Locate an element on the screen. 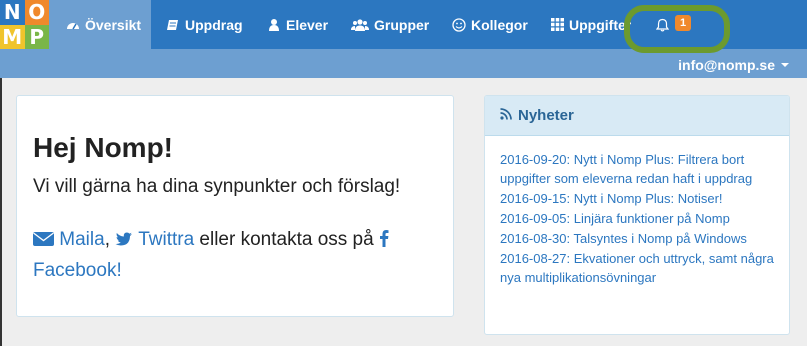  nomp-logo: N O M P is located at coordinates (24, 24).